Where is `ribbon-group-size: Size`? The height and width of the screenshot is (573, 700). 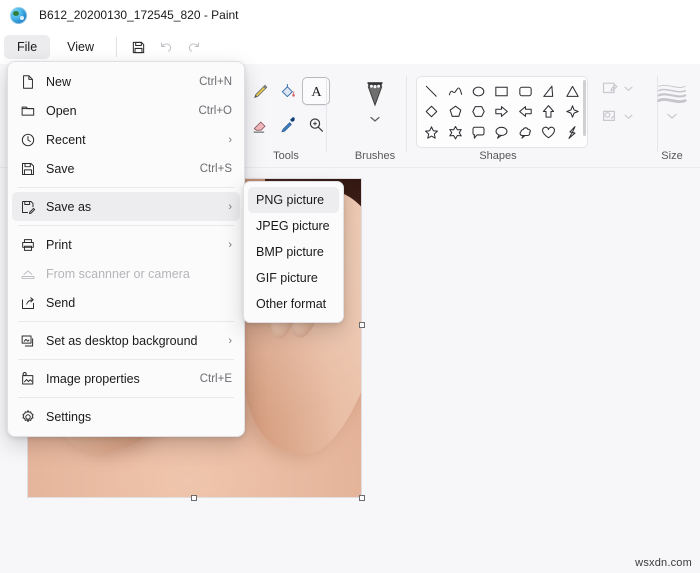
ribbon-group-size: Size is located at coordinates (672, 116).